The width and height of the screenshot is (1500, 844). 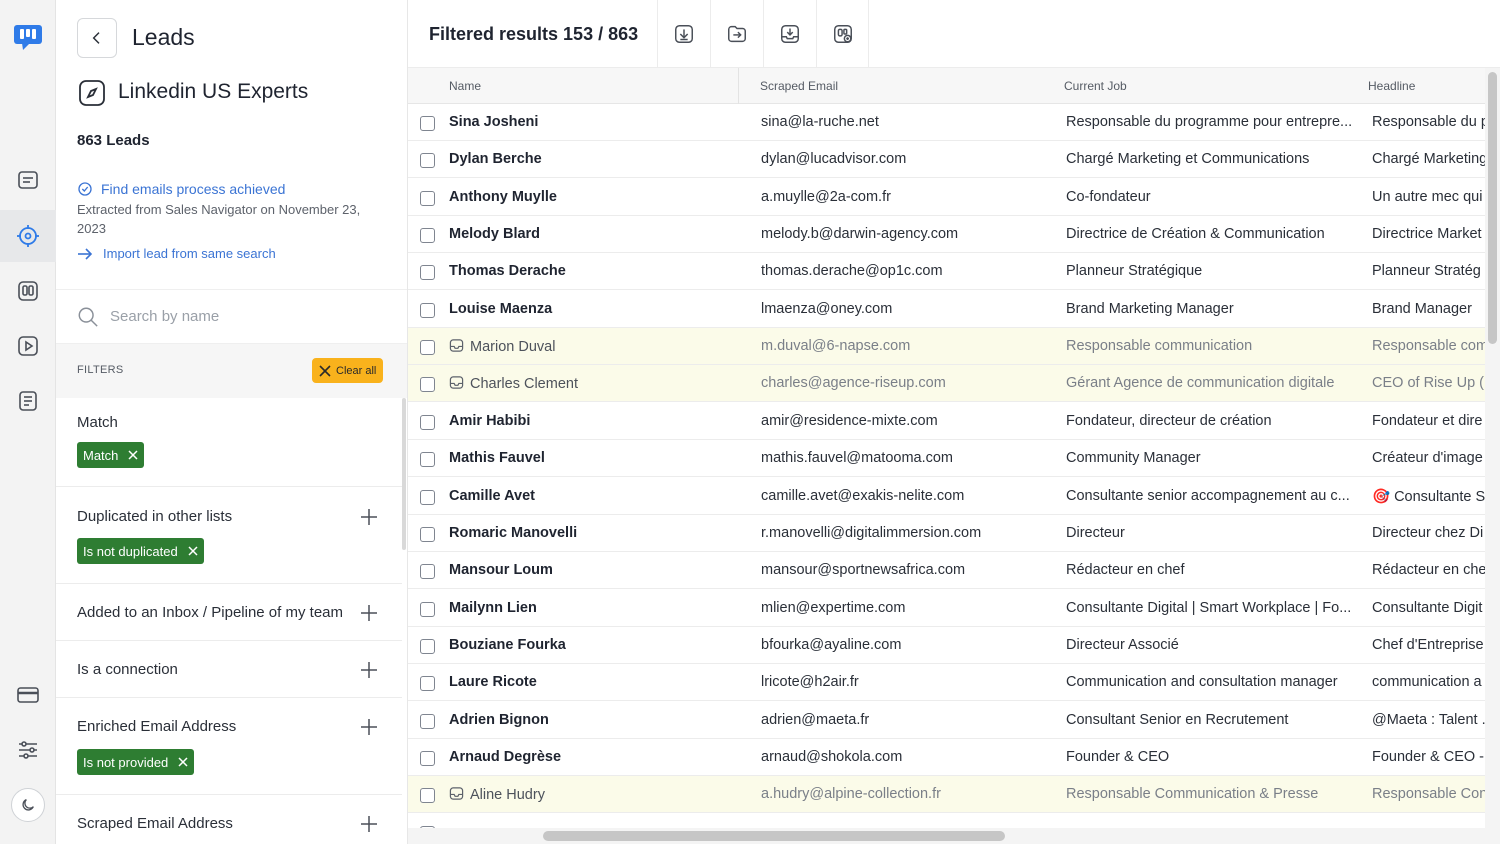 What do you see at coordinates (28, 750) in the screenshot?
I see `nav-settings` at bounding box center [28, 750].